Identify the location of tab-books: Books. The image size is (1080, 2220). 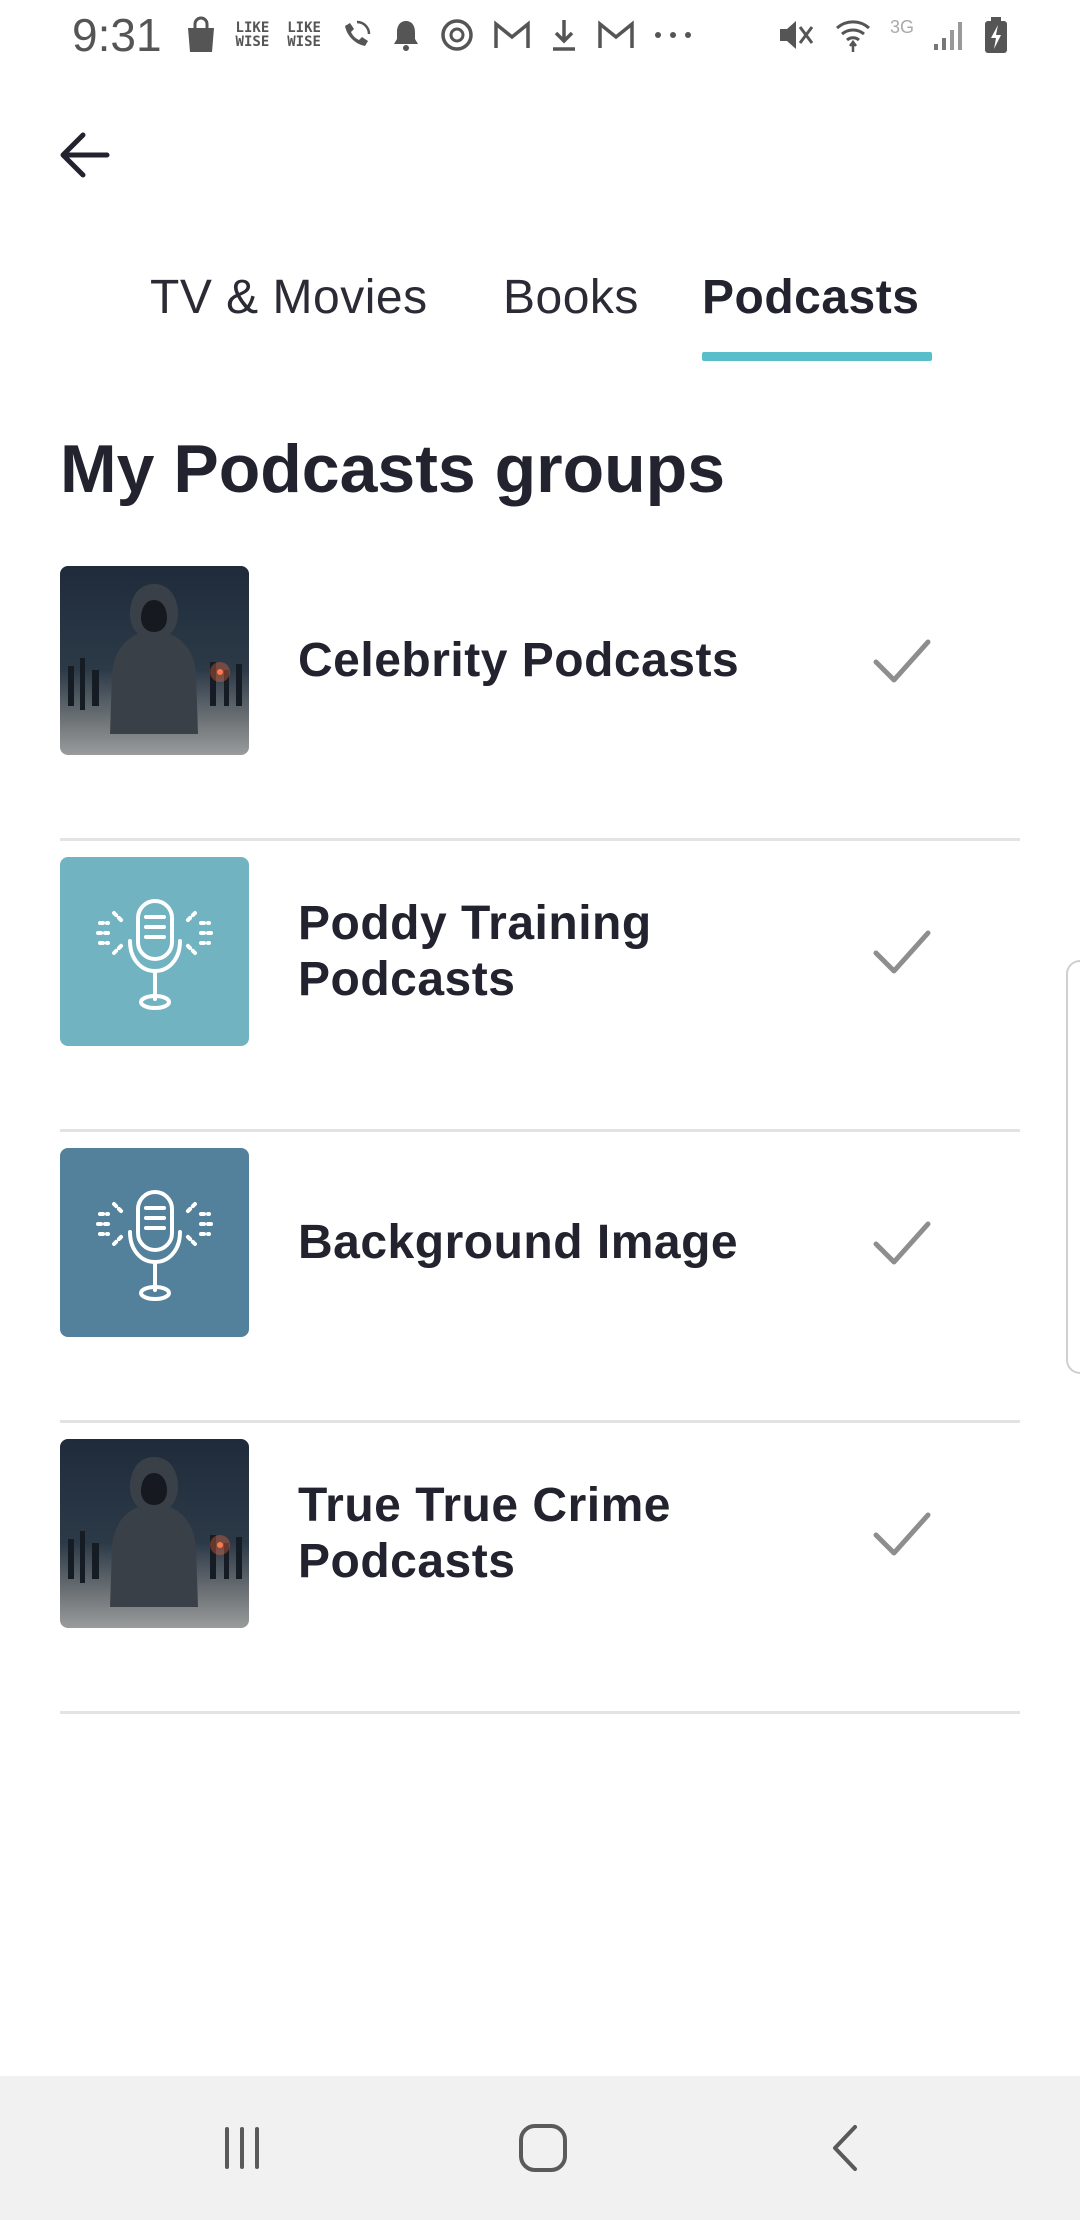
(571, 297).